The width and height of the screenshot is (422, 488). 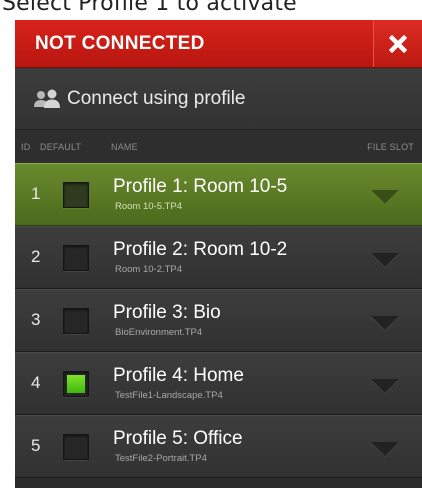 I want to click on column-id: ID, so click(x=26, y=146).